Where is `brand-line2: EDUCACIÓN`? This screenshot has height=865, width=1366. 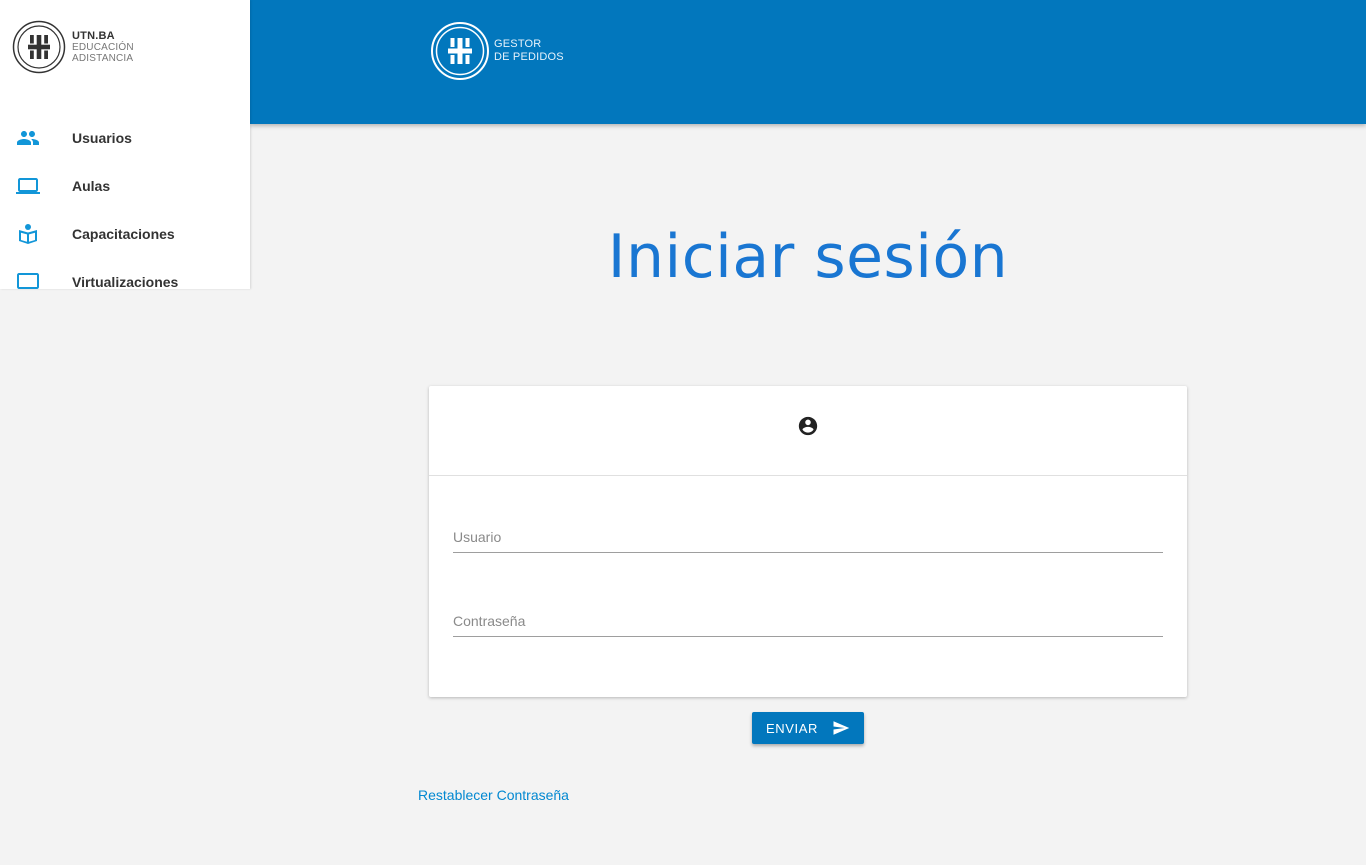
brand-line2: EDUCACIÓN is located at coordinates (103, 47).